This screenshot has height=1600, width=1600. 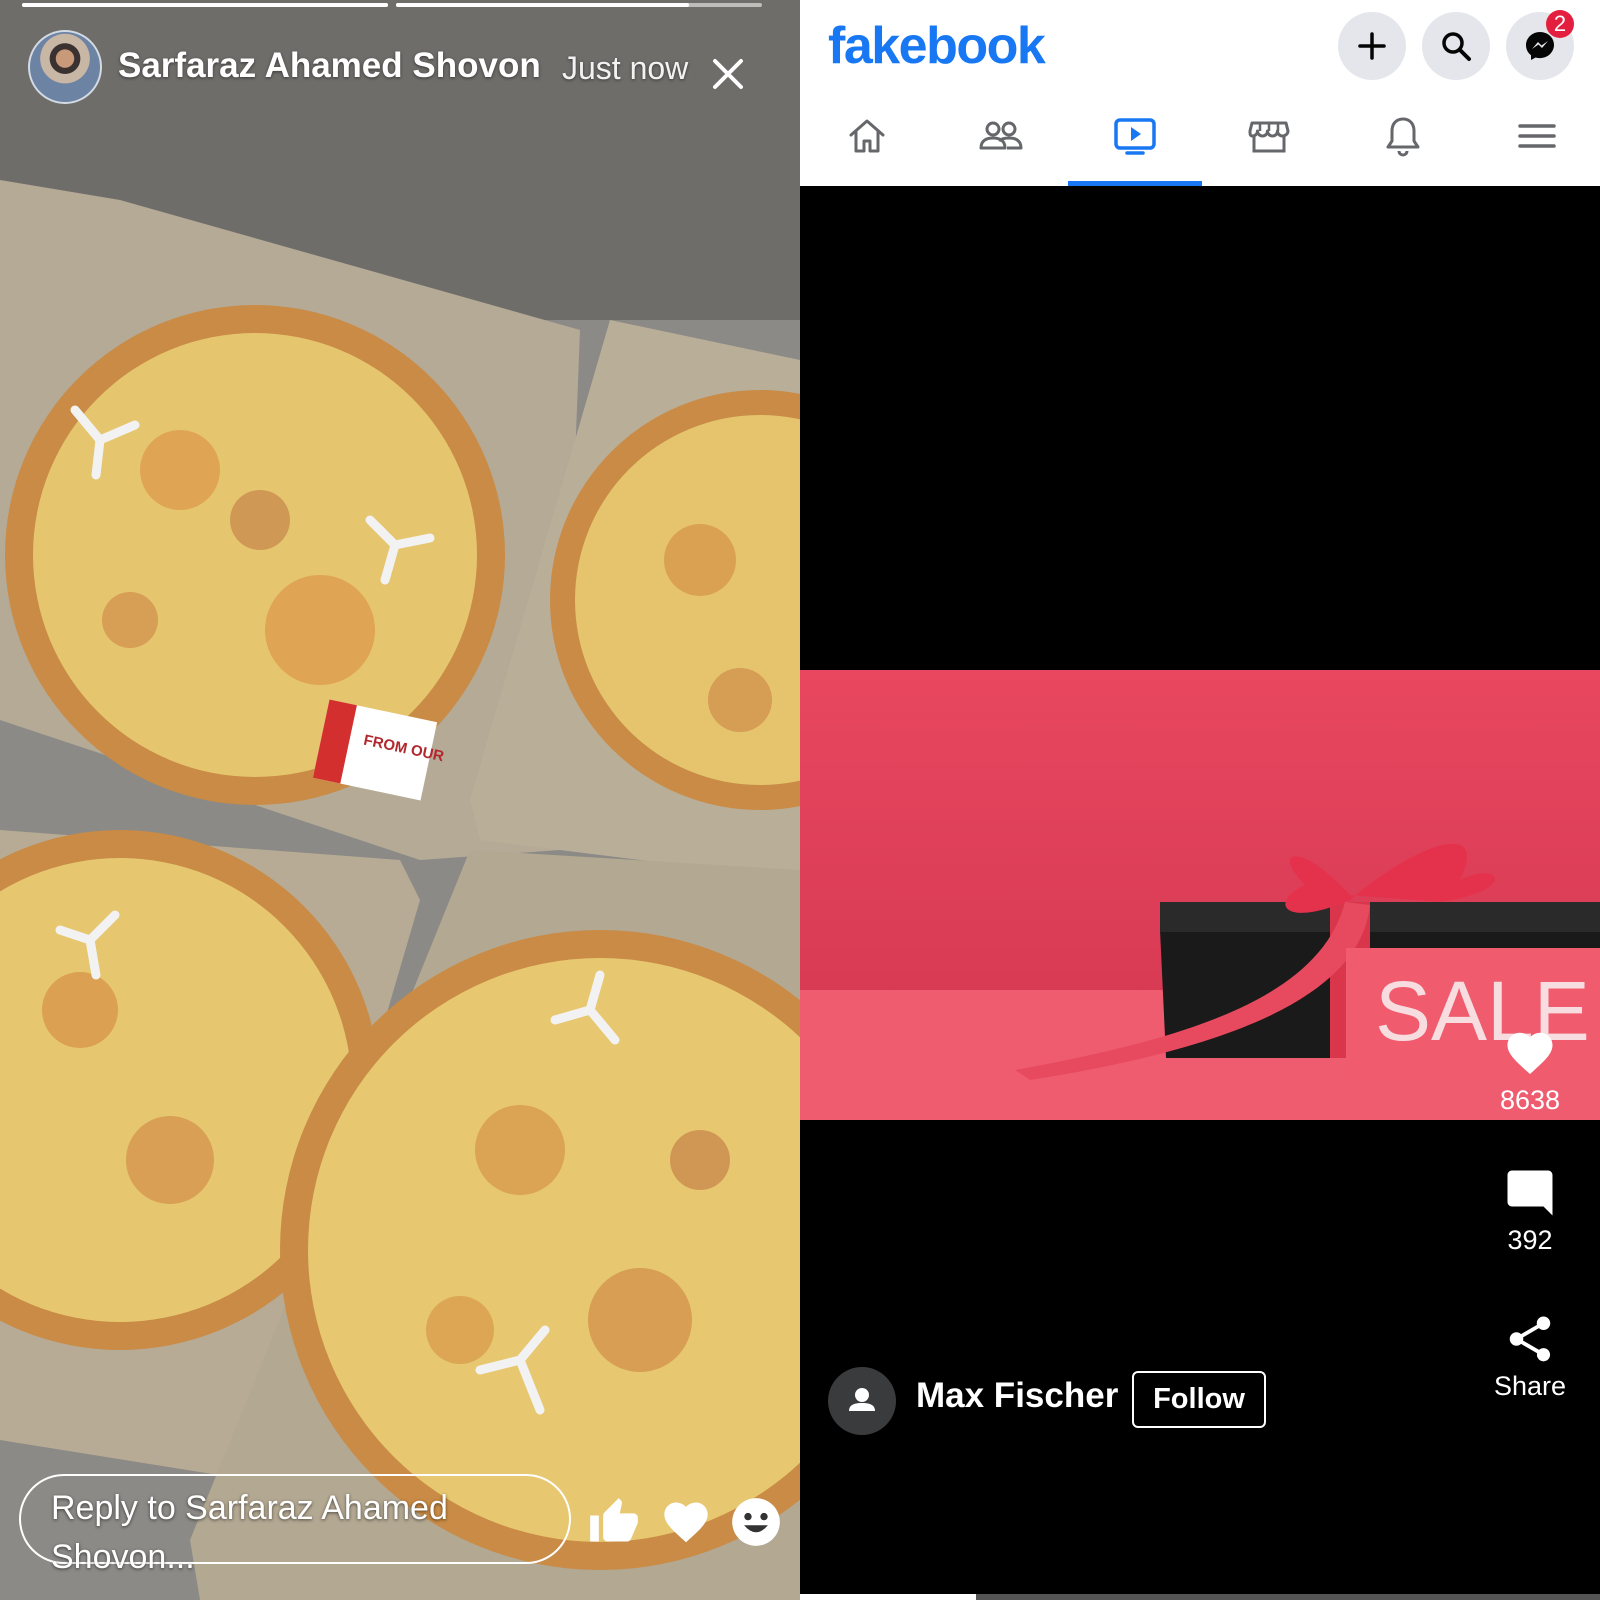 I want to click on emoji-reaction-button, so click(x=756, y=1522).